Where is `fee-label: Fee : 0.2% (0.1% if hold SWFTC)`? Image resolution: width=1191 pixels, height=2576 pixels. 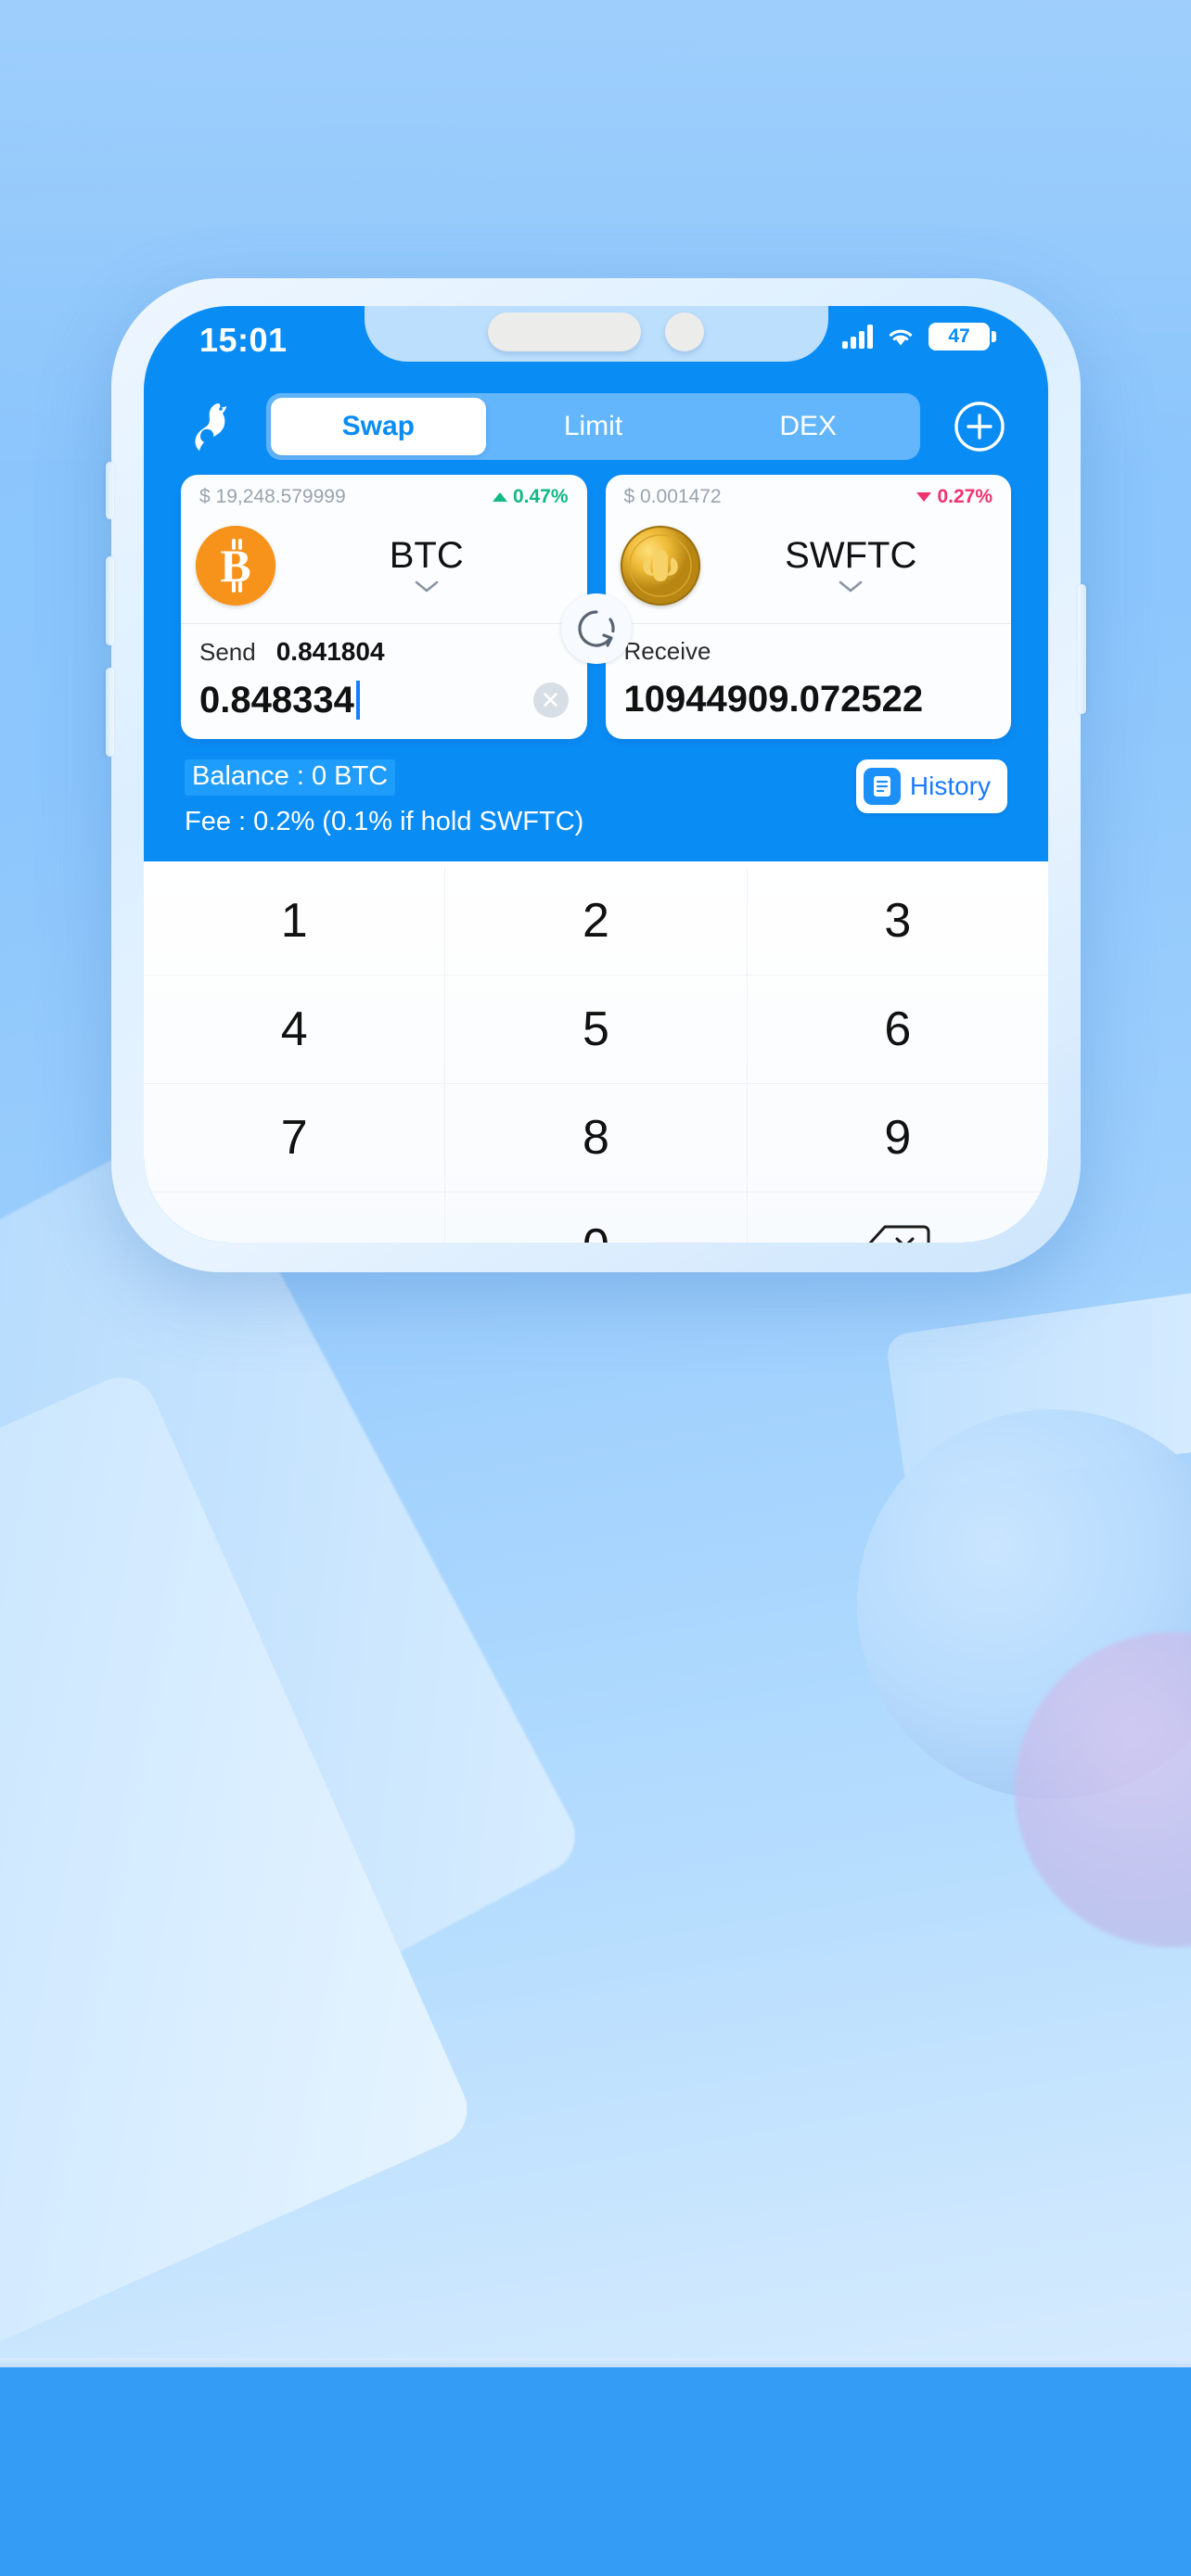
fee-label: Fee : 0.2% (0.1% if hold SWFTC) is located at coordinates (385, 821).